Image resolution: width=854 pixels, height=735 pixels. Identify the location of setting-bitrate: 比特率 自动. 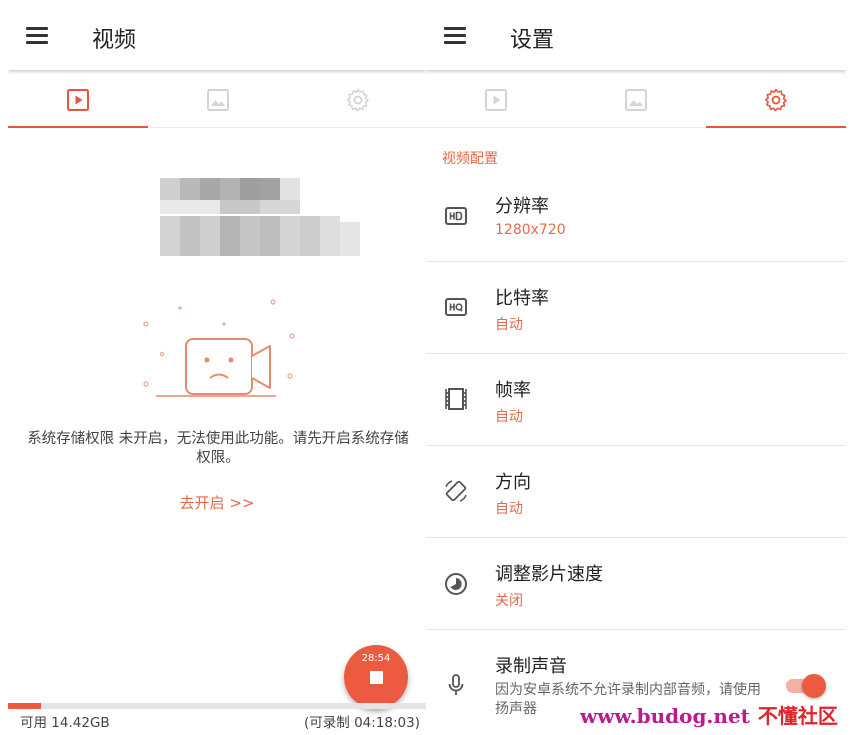
(636, 308).